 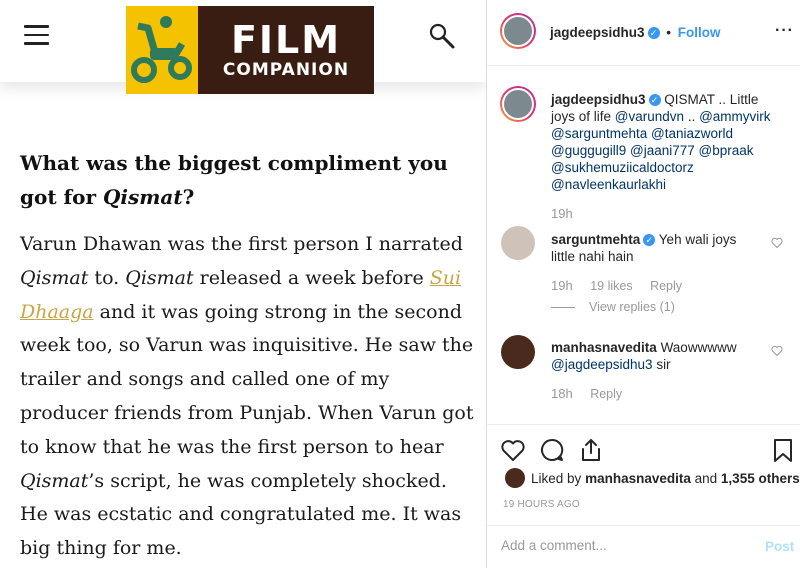 What do you see at coordinates (562, 393) in the screenshot?
I see `comment-time: 18h` at bounding box center [562, 393].